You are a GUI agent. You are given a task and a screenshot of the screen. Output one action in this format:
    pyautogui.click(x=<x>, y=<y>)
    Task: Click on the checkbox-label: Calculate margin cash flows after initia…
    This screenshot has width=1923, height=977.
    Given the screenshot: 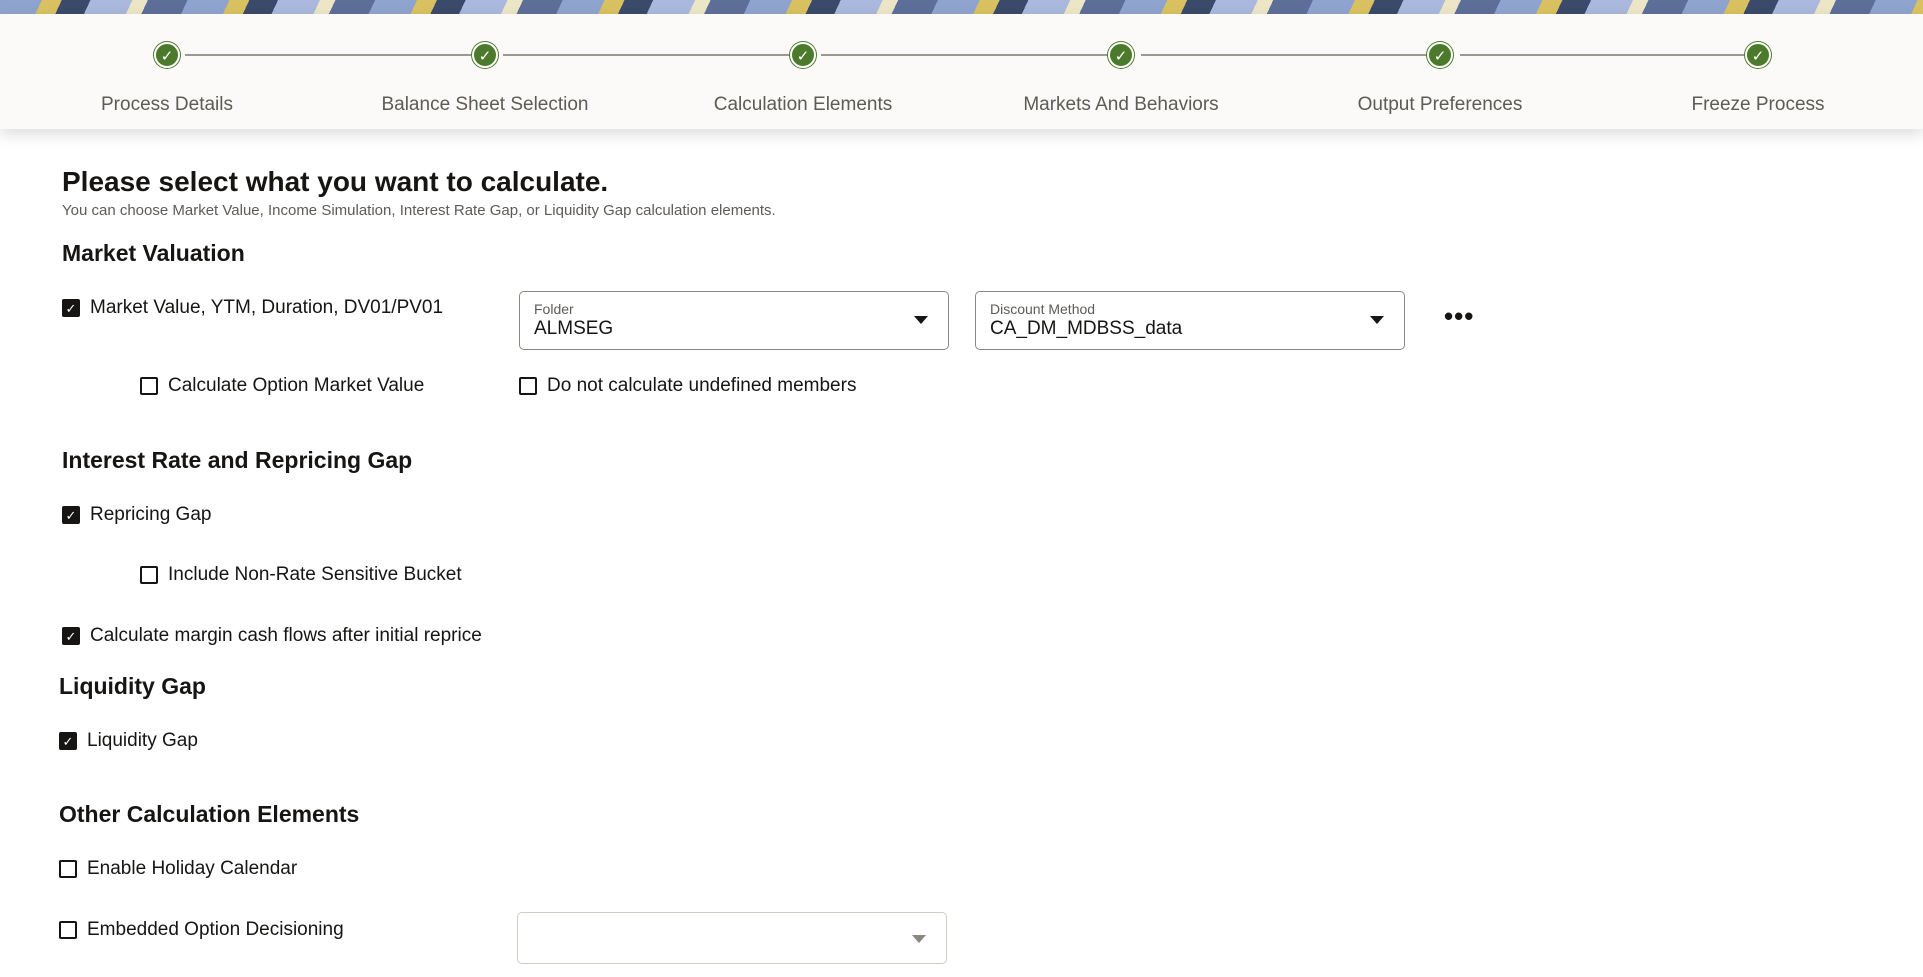 What is the action you would take?
    pyautogui.click(x=286, y=635)
    